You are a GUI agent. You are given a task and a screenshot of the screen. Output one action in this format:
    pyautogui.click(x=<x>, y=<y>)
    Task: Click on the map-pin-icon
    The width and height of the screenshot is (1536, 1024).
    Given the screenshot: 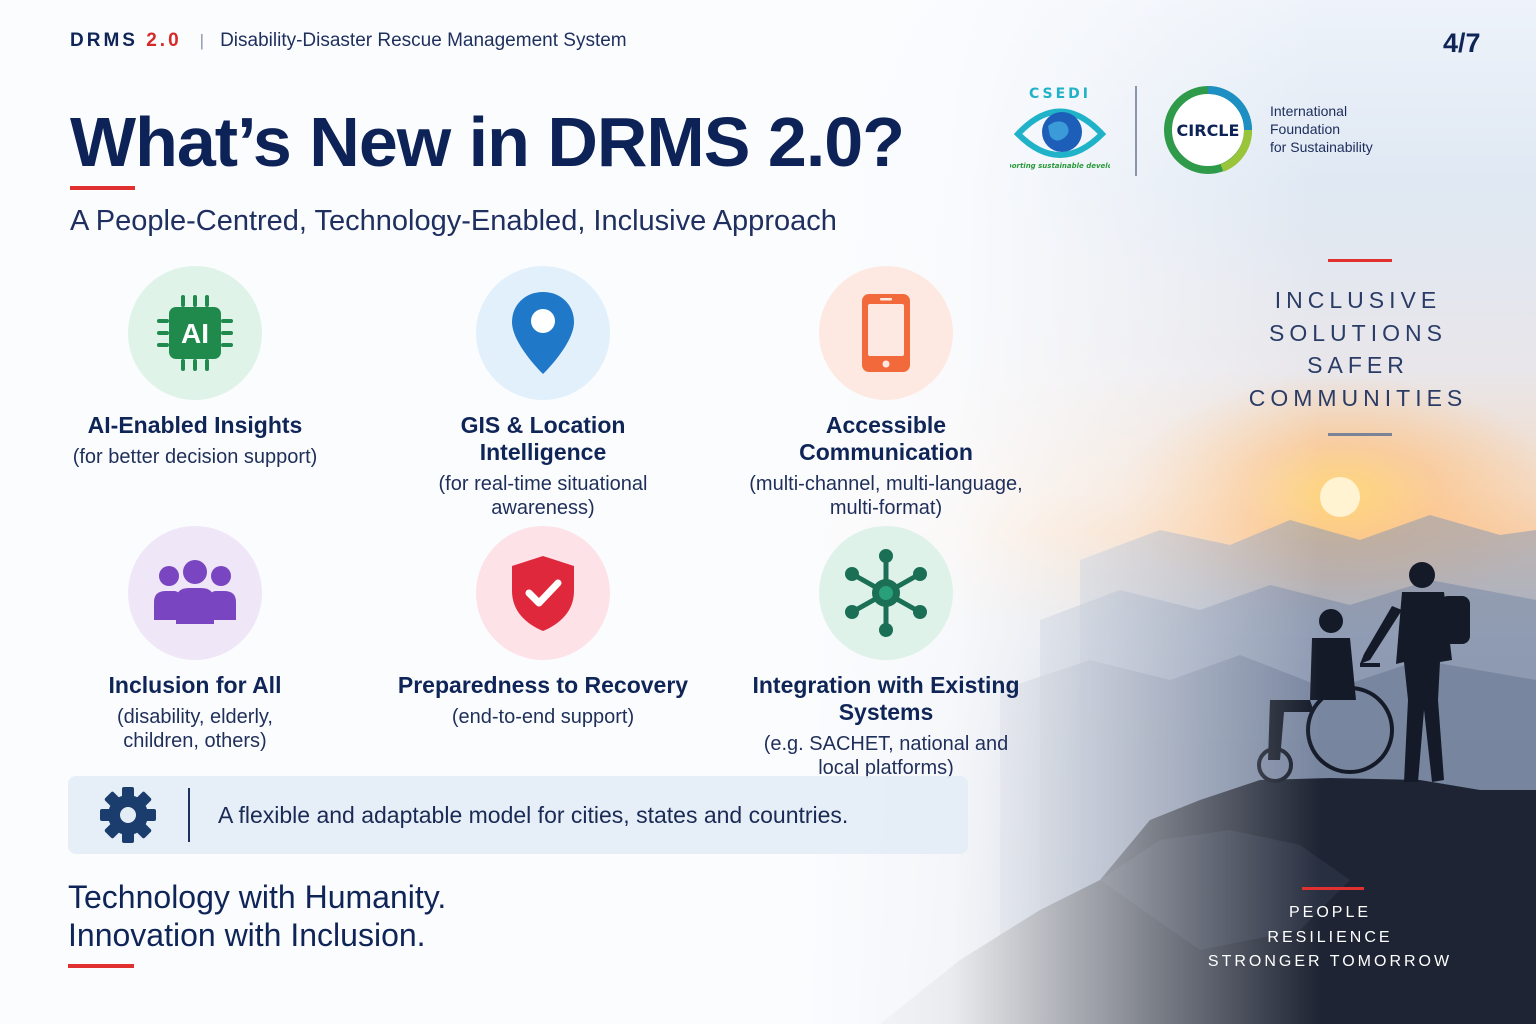 What is the action you would take?
    pyautogui.click(x=543, y=333)
    